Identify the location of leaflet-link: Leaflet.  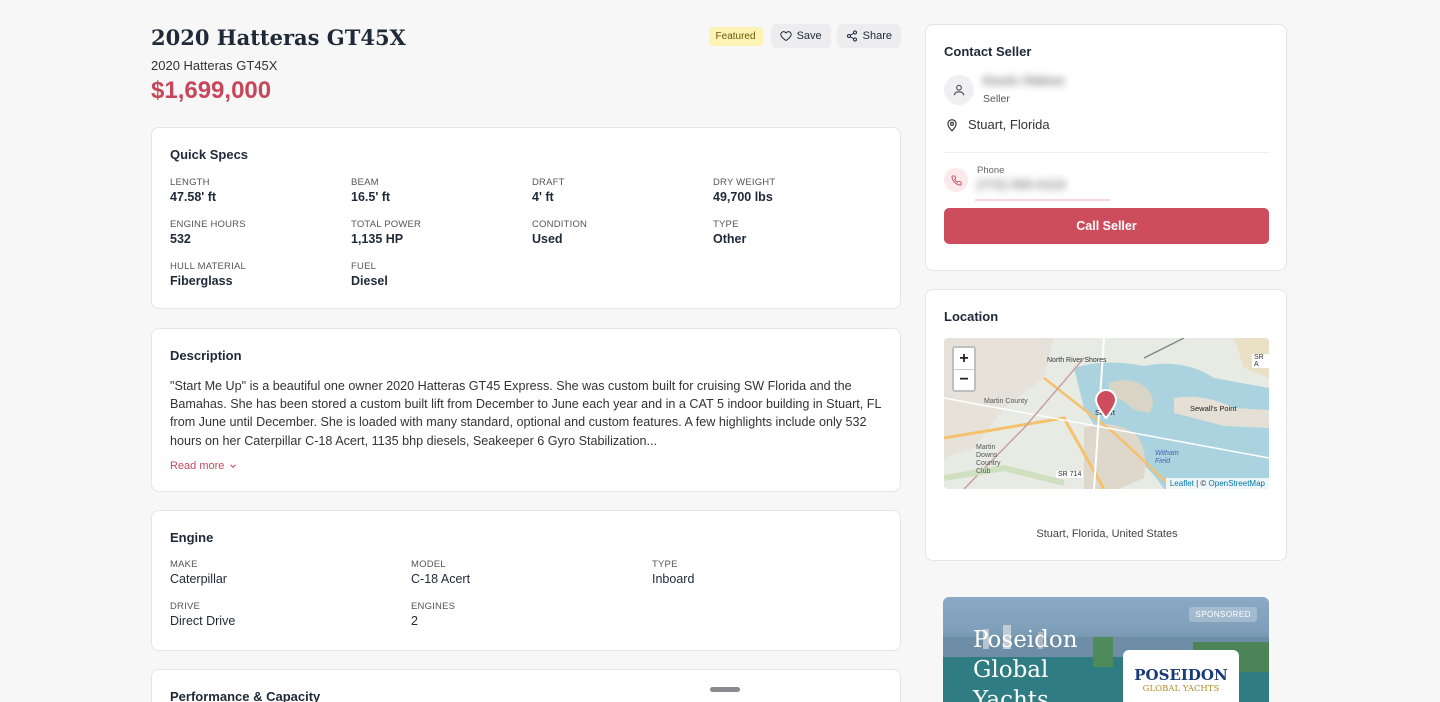
(1182, 483).